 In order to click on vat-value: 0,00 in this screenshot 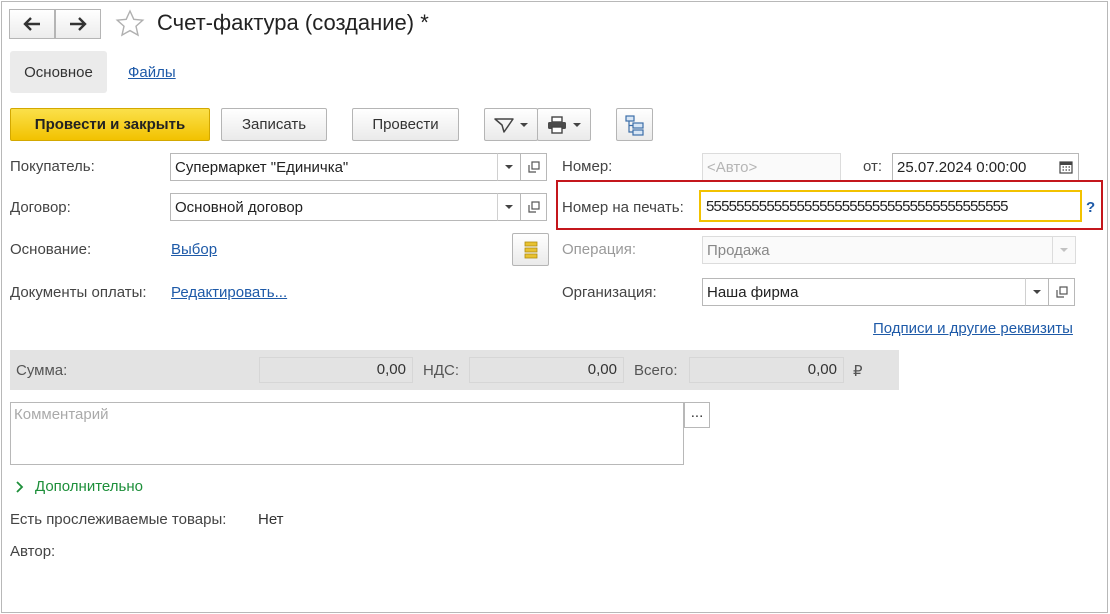, I will do `click(546, 370)`.